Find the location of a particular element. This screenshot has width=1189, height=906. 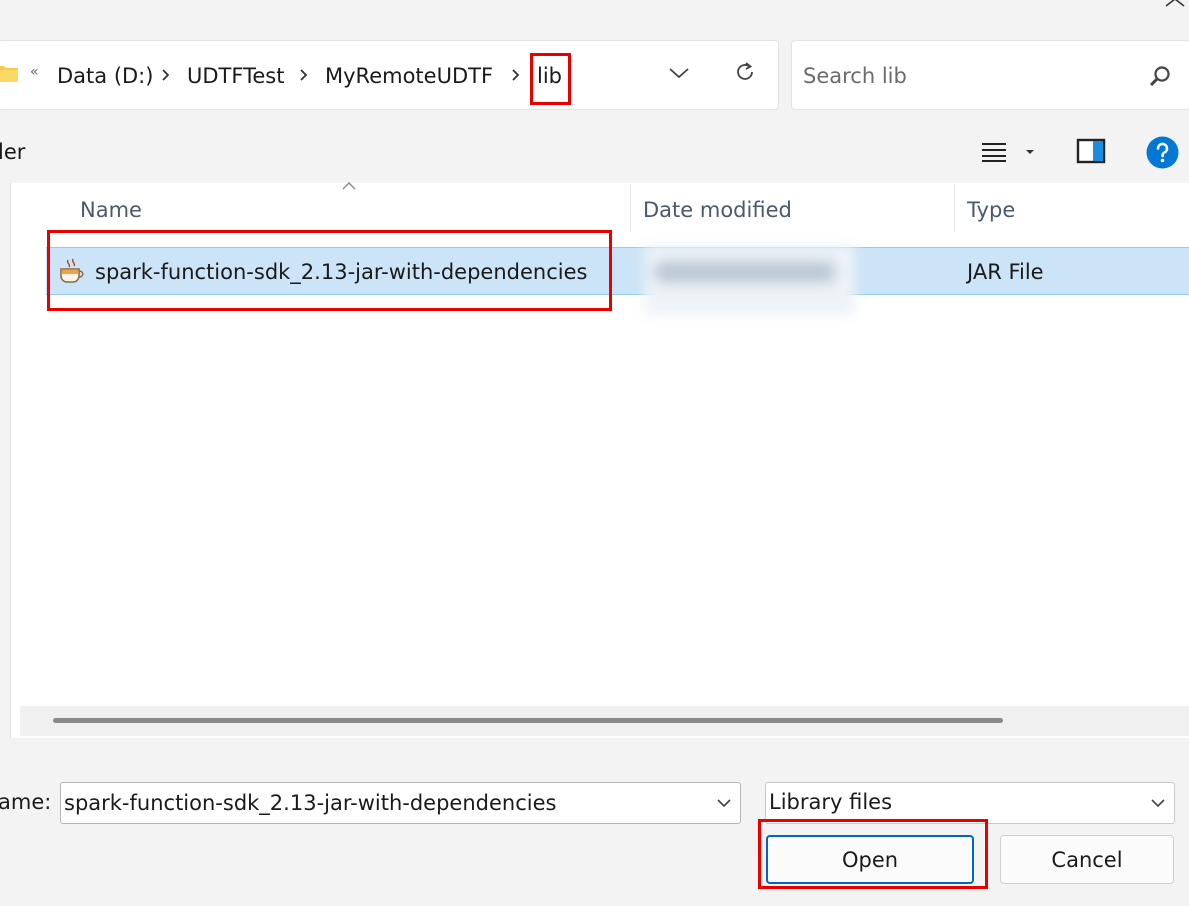

breadcrumb-udtftest: UDTFTest is located at coordinates (235, 76).